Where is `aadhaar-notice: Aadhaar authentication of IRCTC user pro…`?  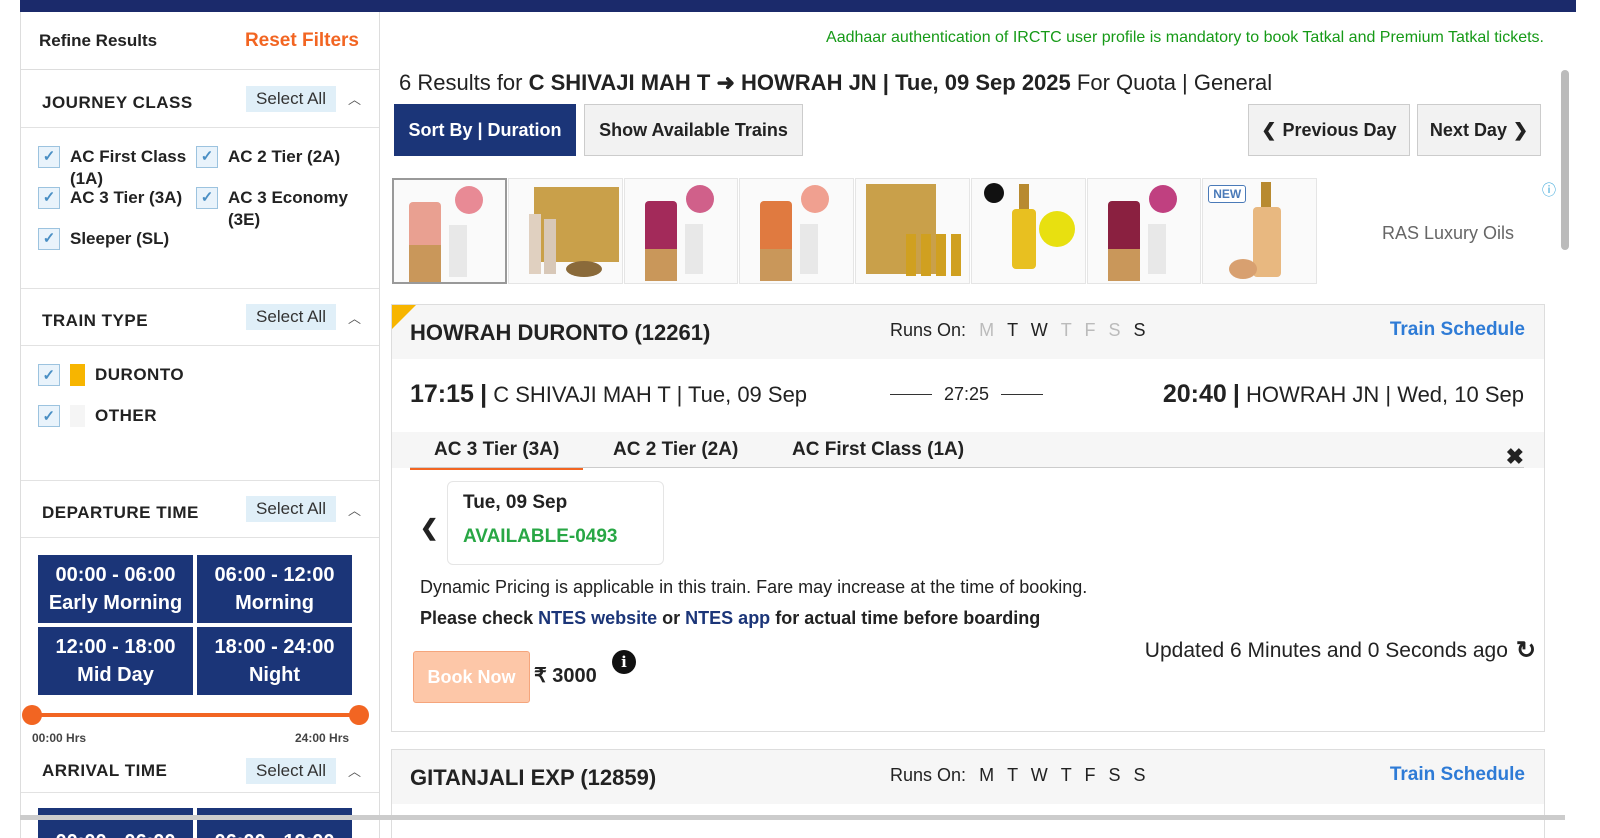
aadhaar-notice: Aadhaar authentication of IRCTC user pro… is located at coordinates (1185, 37).